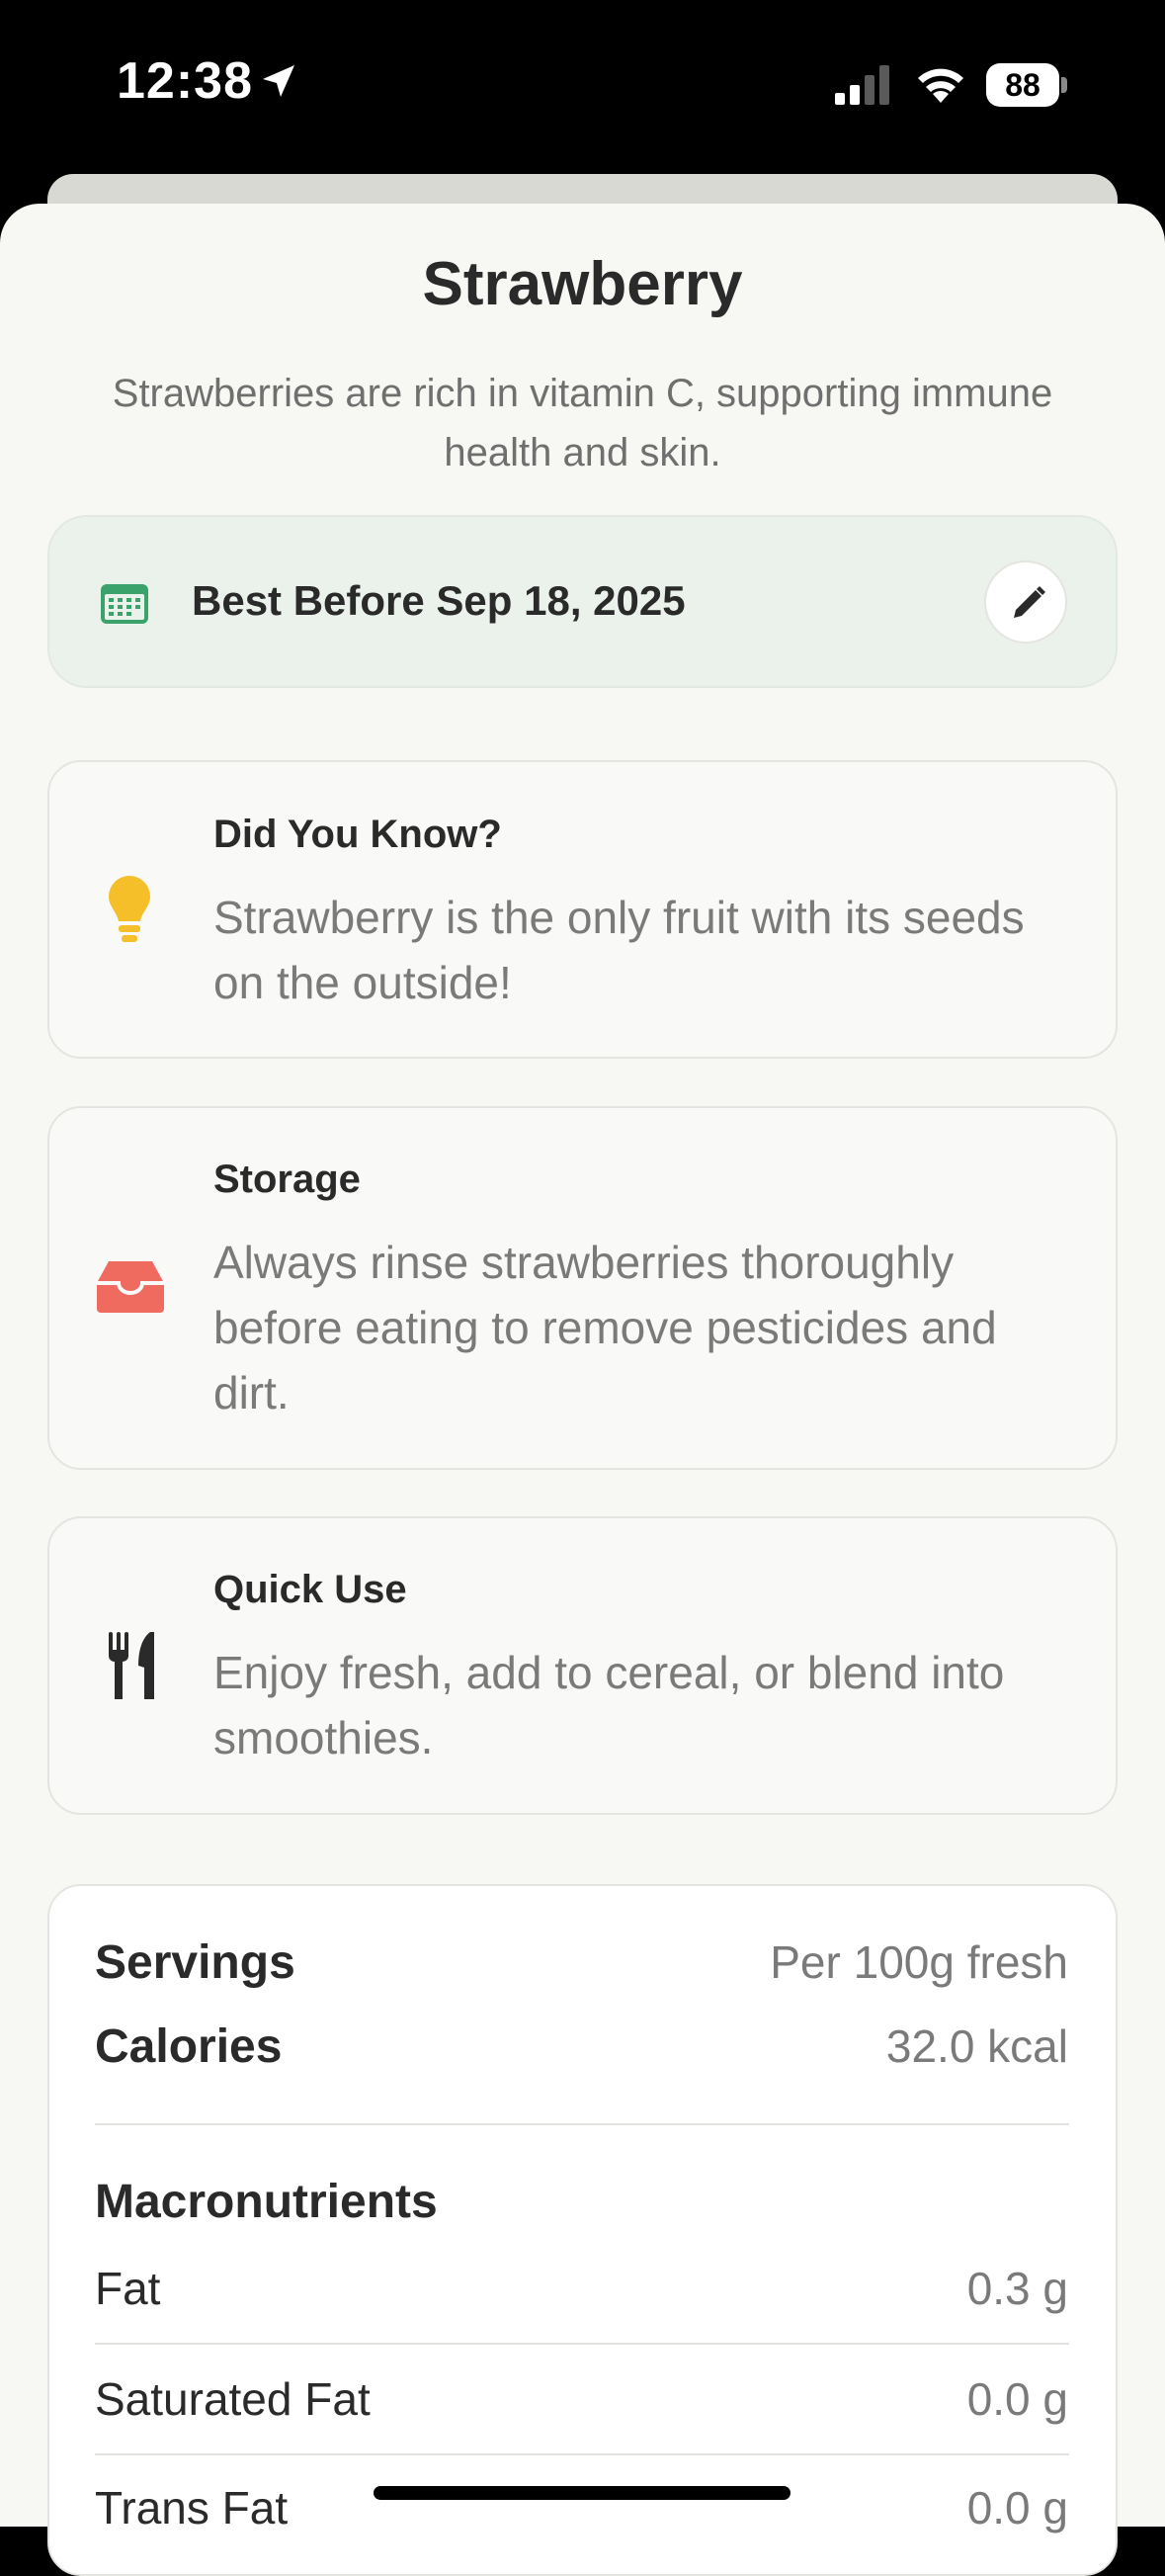 This screenshot has height=2576, width=1165. Describe the element at coordinates (189, 2047) in the screenshot. I see `calories-label: Calories` at that location.